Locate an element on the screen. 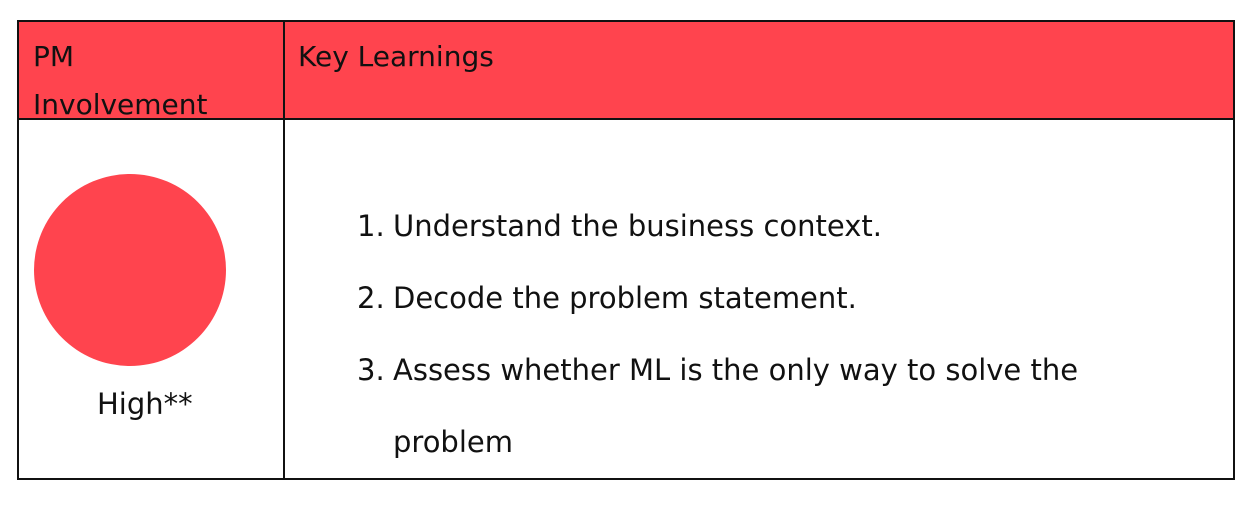  list-item-text: Understand the business context. is located at coordinates (637, 226).